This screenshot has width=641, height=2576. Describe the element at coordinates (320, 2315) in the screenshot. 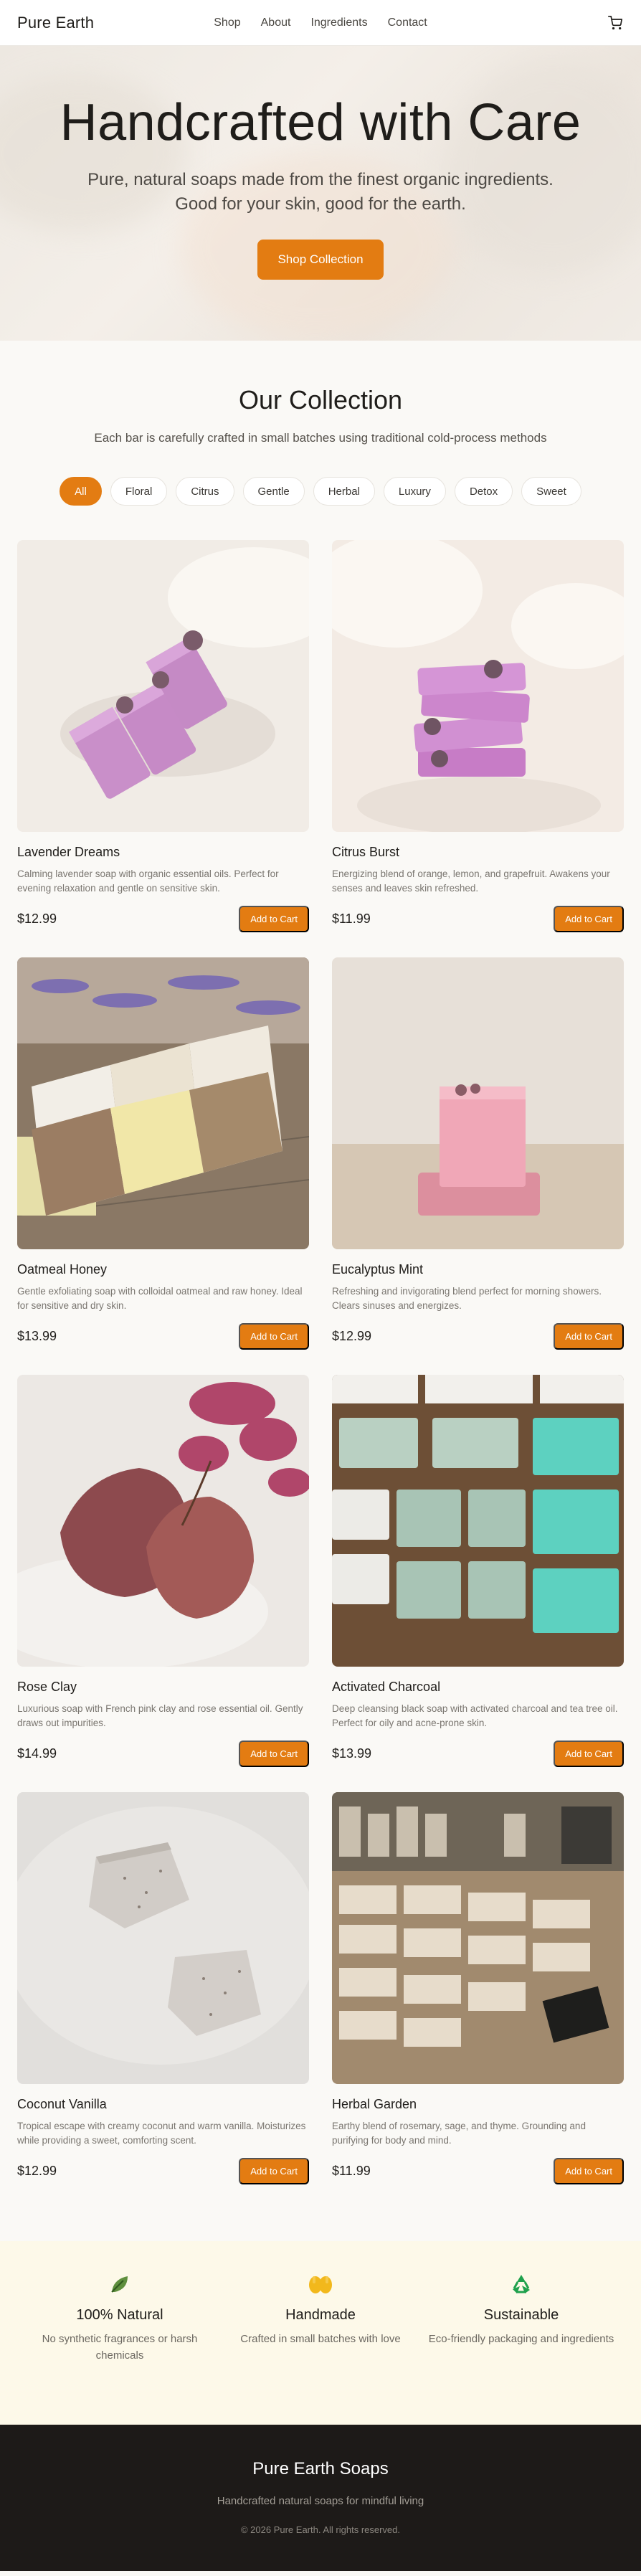

I see `feature-title: Handmade` at that location.